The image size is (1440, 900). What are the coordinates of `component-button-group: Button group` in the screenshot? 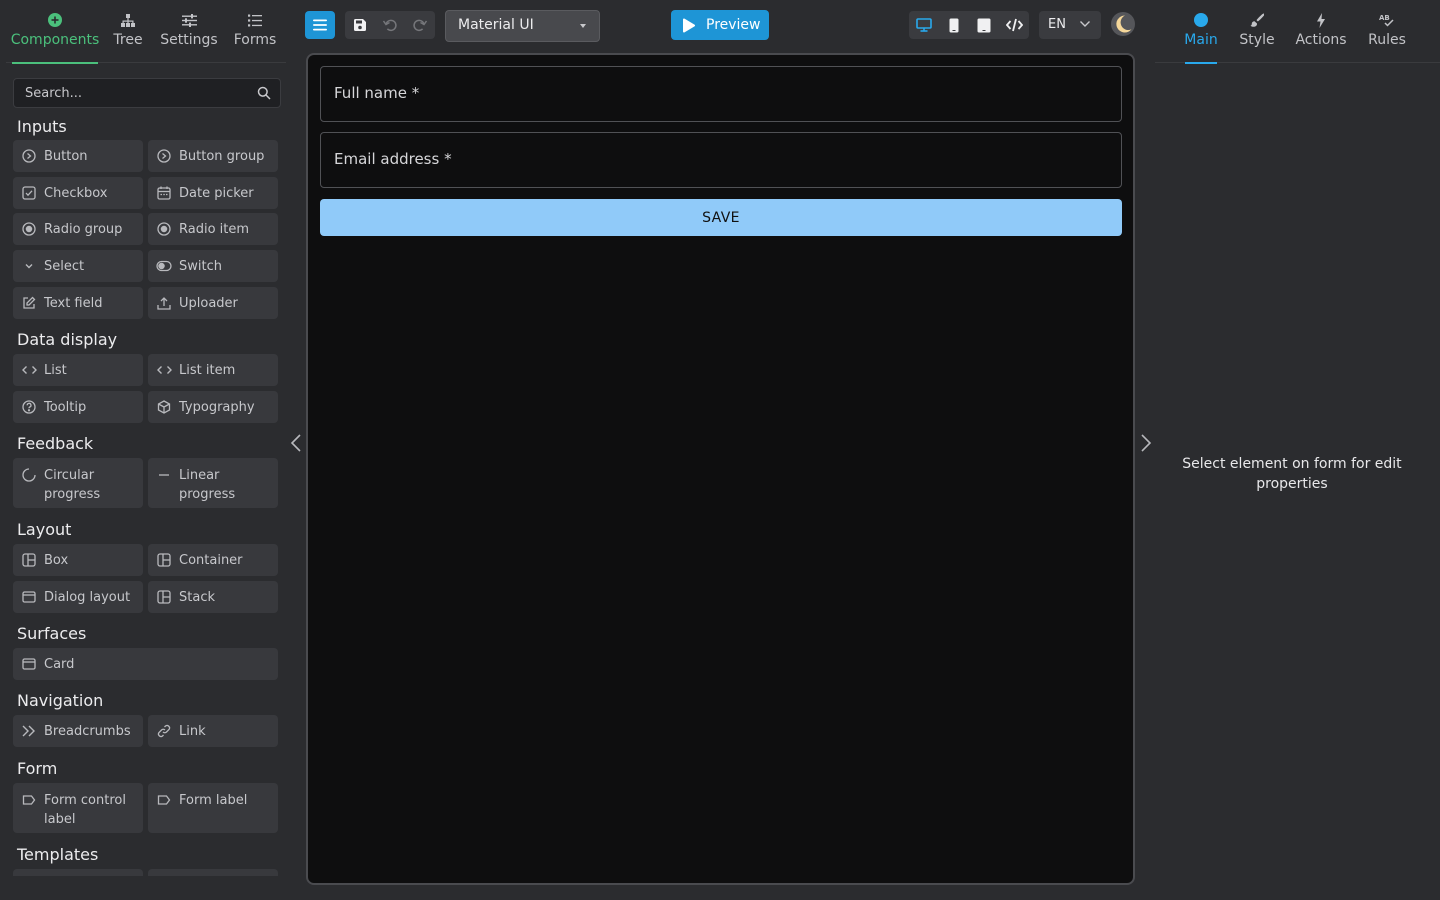 It's located at (213, 156).